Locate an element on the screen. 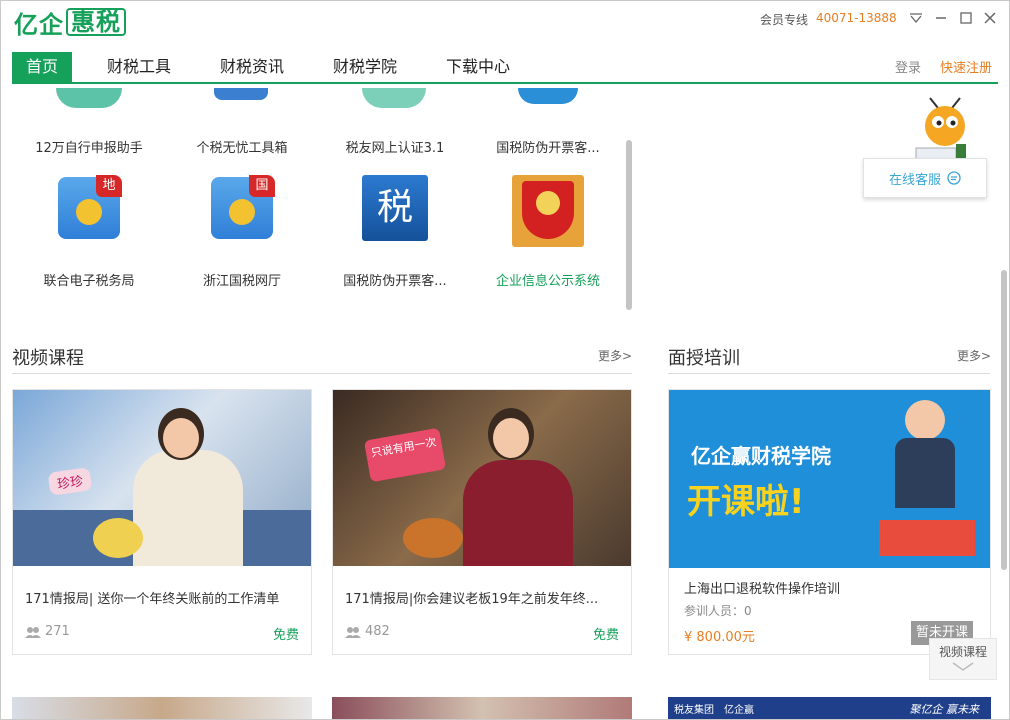  strip-label2: 亿企赢 is located at coordinates (739, 710).